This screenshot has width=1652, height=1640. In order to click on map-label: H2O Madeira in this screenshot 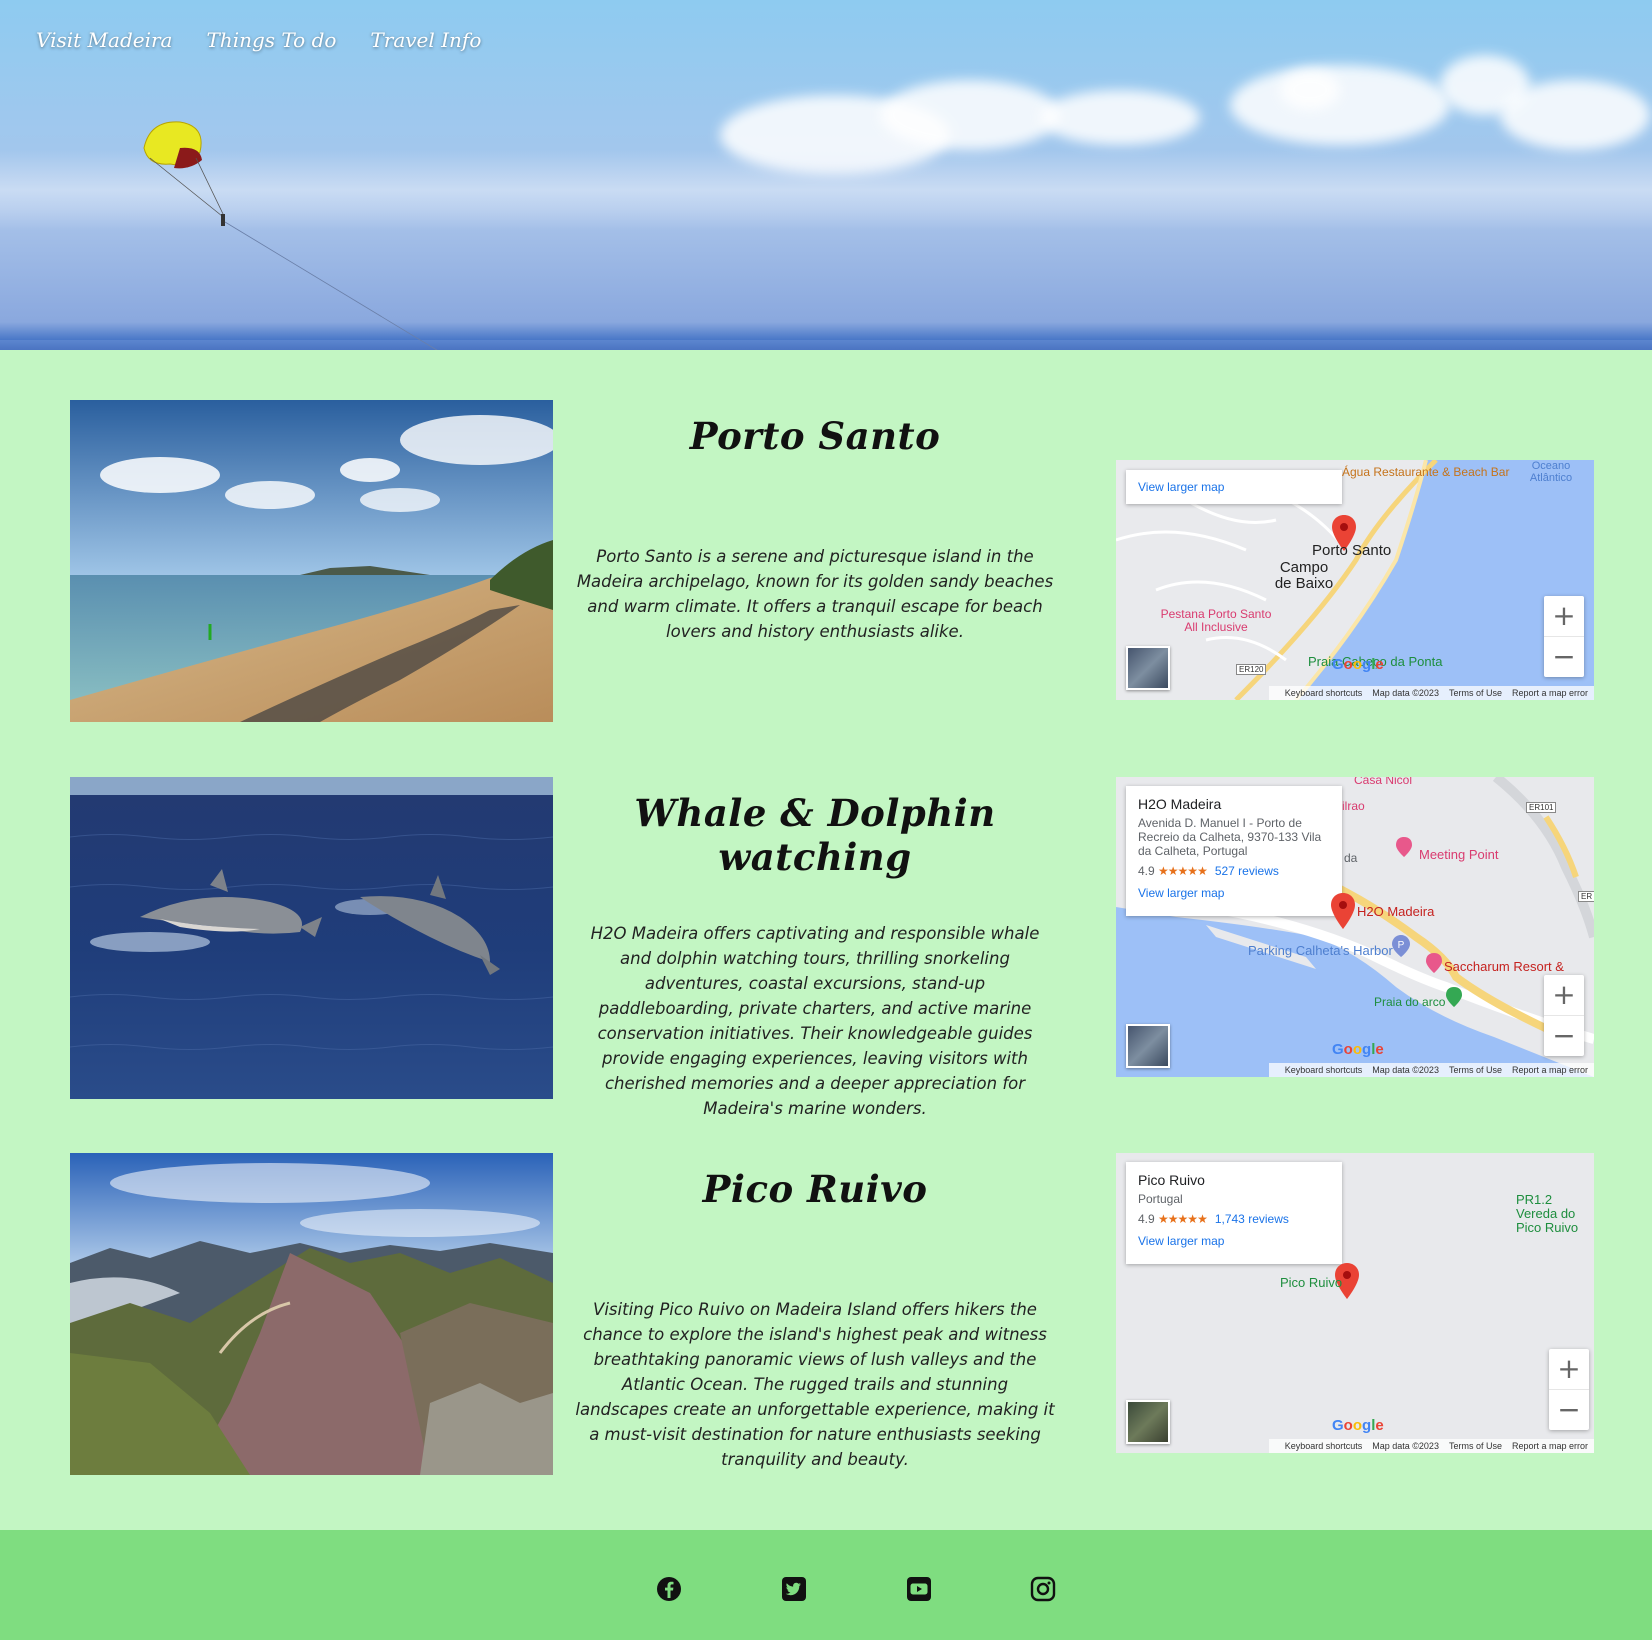, I will do `click(1396, 911)`.